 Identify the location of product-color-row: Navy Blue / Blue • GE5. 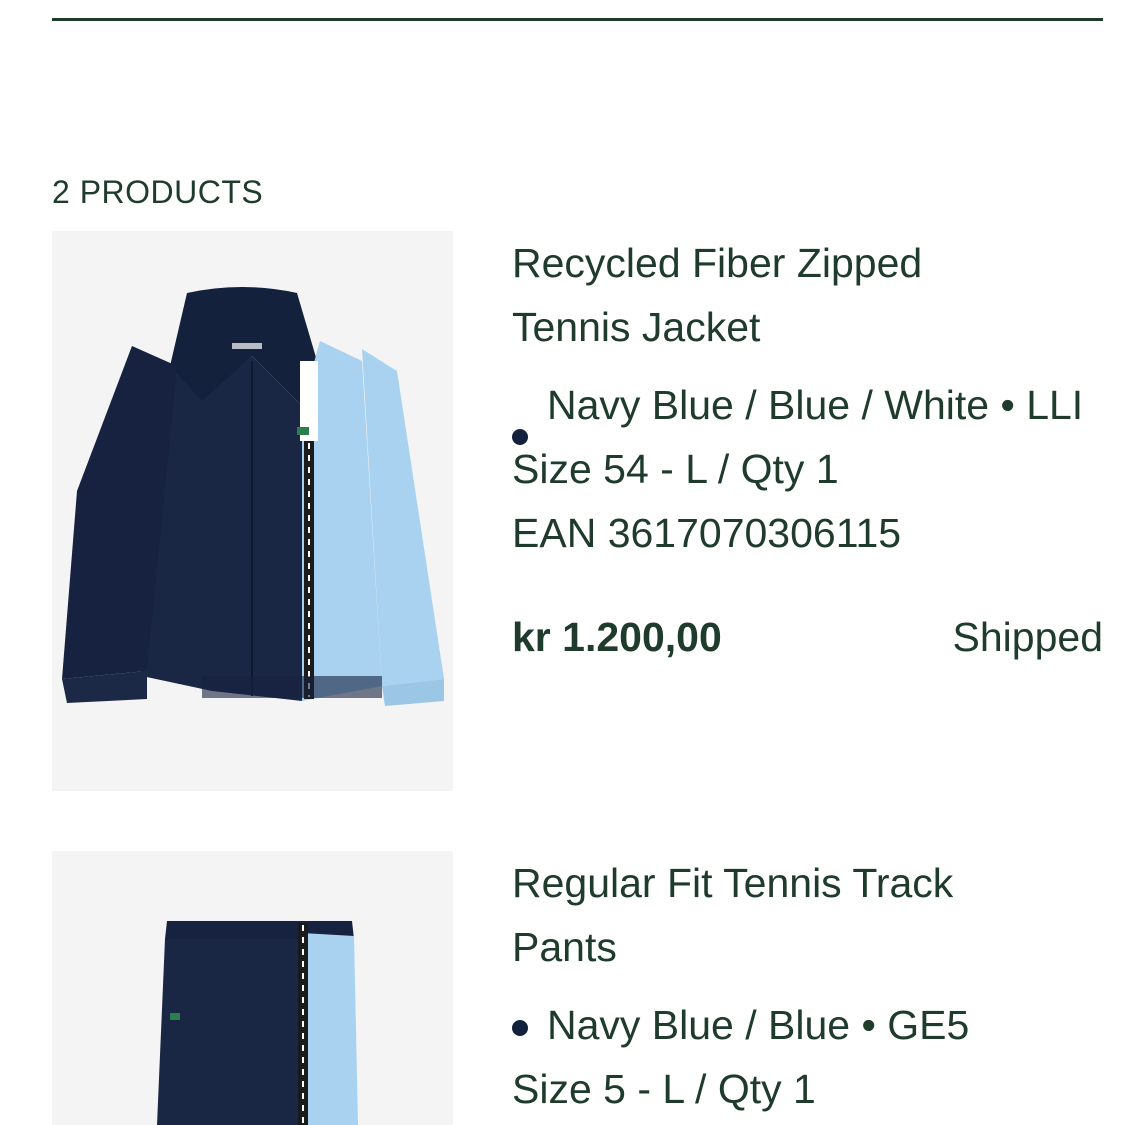
(807, 1025).